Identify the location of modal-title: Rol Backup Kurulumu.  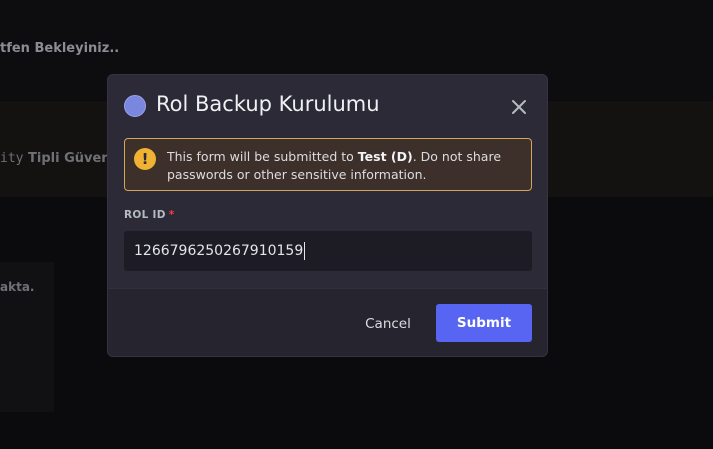
(268, 104).